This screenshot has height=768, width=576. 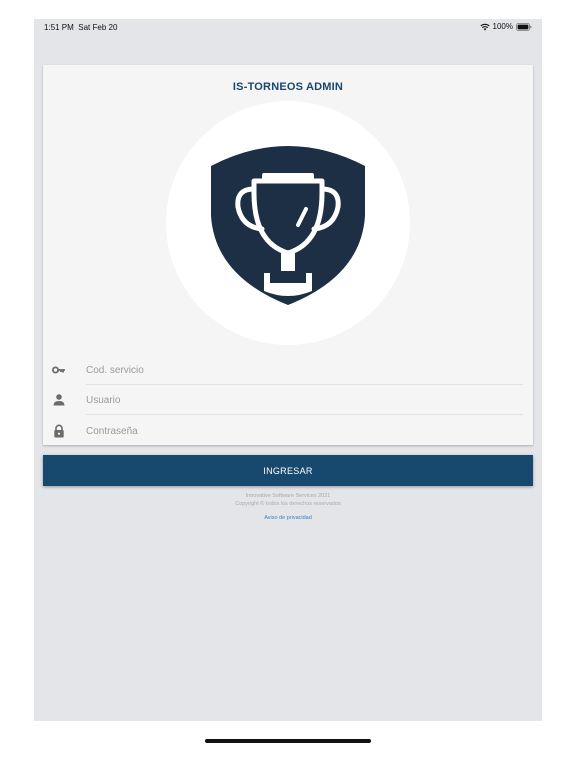 I want to click on key-icon, so click(x=59, y=370).